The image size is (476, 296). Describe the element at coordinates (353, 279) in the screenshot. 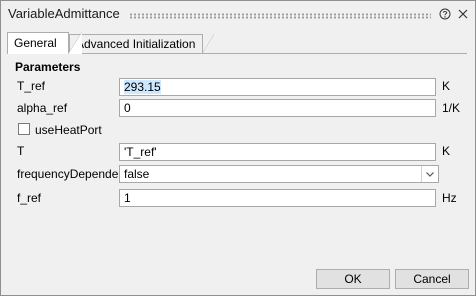

I see `ok-button: OK` at that location.